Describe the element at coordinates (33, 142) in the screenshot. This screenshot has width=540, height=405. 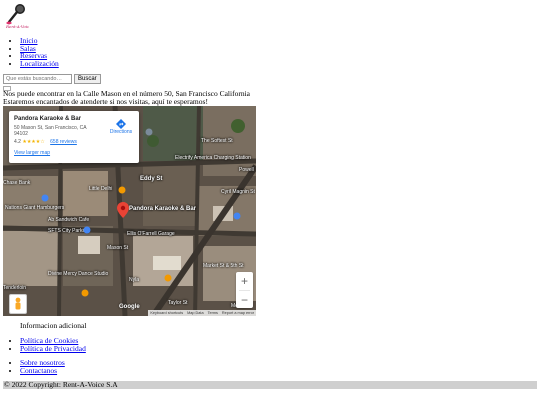
I see `rating-stars: ★★★★☆` at that location.